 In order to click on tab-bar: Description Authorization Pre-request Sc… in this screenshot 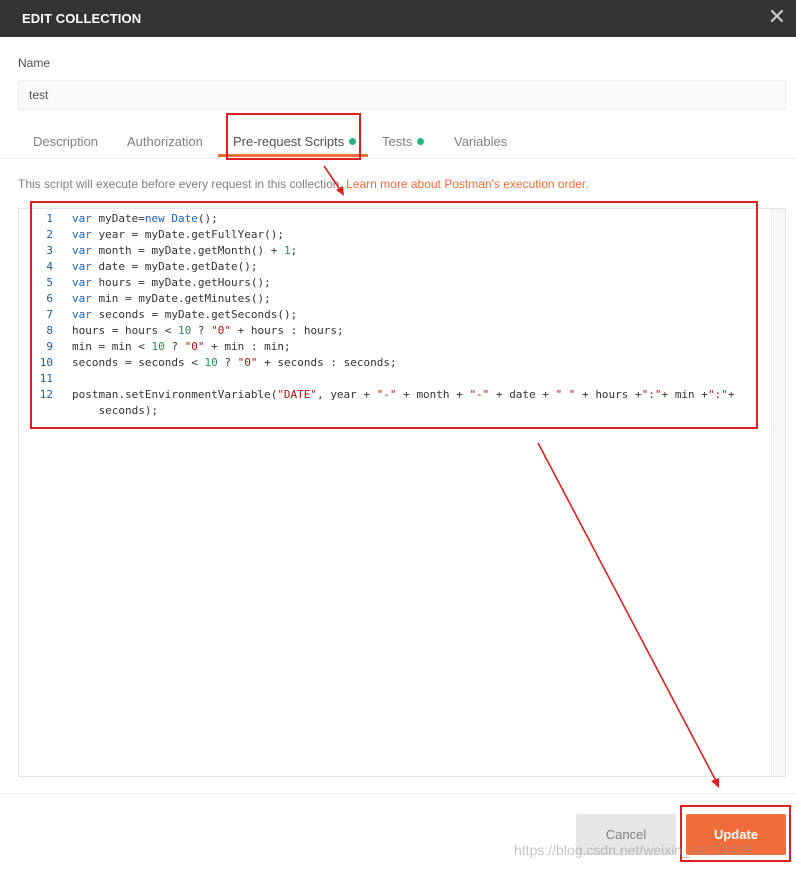, I will do `click(398, 142)`.